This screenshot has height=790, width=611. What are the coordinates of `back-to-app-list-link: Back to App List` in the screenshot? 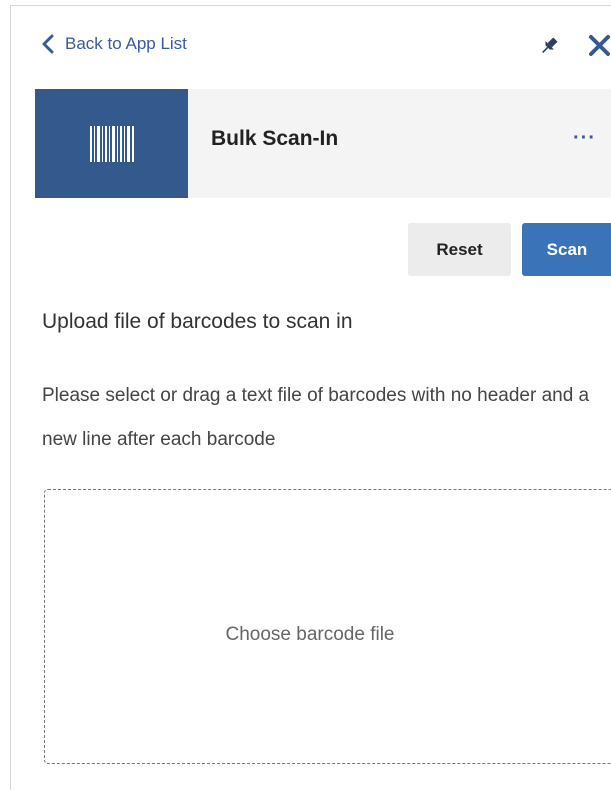 It's located at (114, 44).